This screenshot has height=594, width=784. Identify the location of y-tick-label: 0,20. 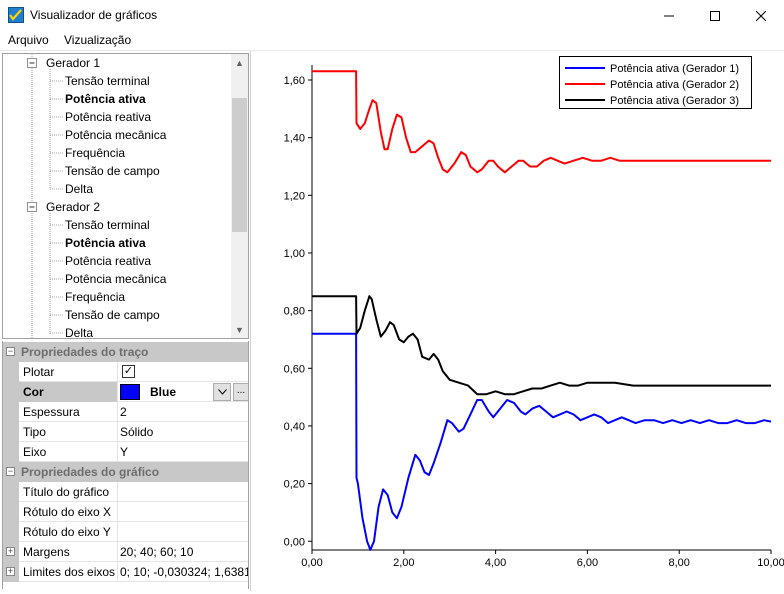
(294, 485).